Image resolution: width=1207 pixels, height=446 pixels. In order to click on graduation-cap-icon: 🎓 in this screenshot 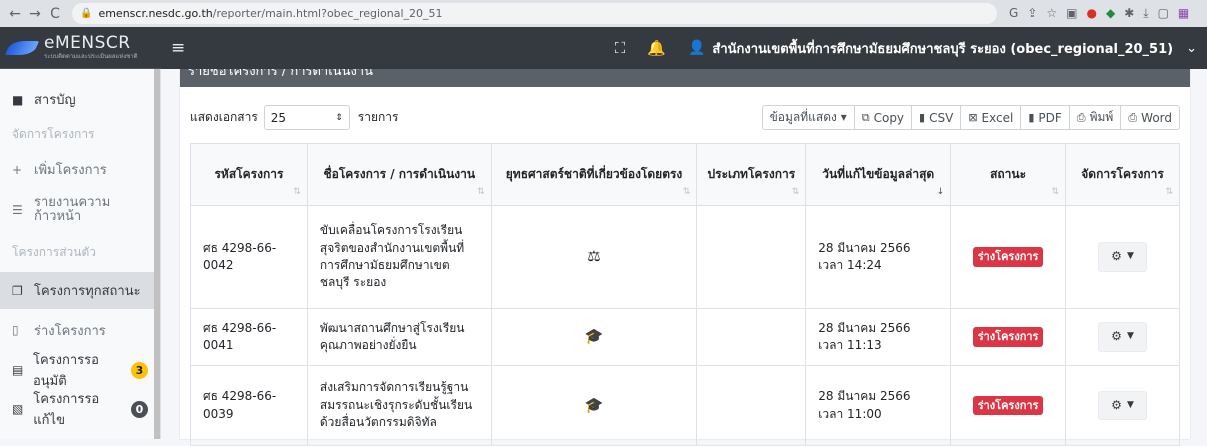, I will do `click(594, 404)`.